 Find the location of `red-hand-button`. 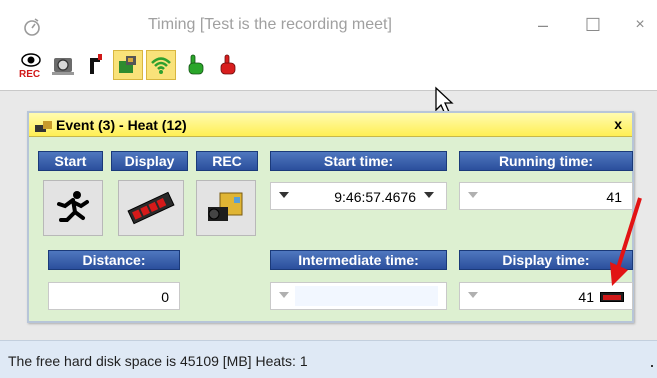

red-hand-button is located at coordinates (228, 65).